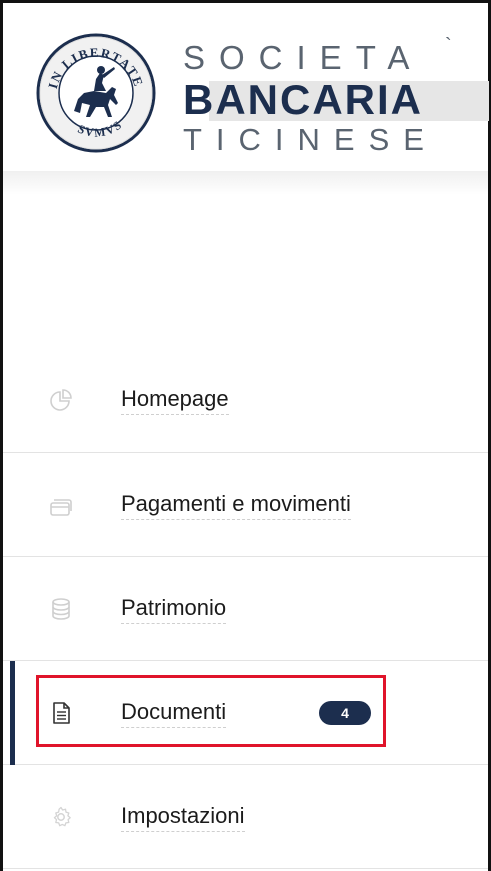  What do you see at coordinates (236, 505) in the screenshot?
I see `sidebar-item-label: Pagamenti e movimenti` at bounding box center [236, 505].